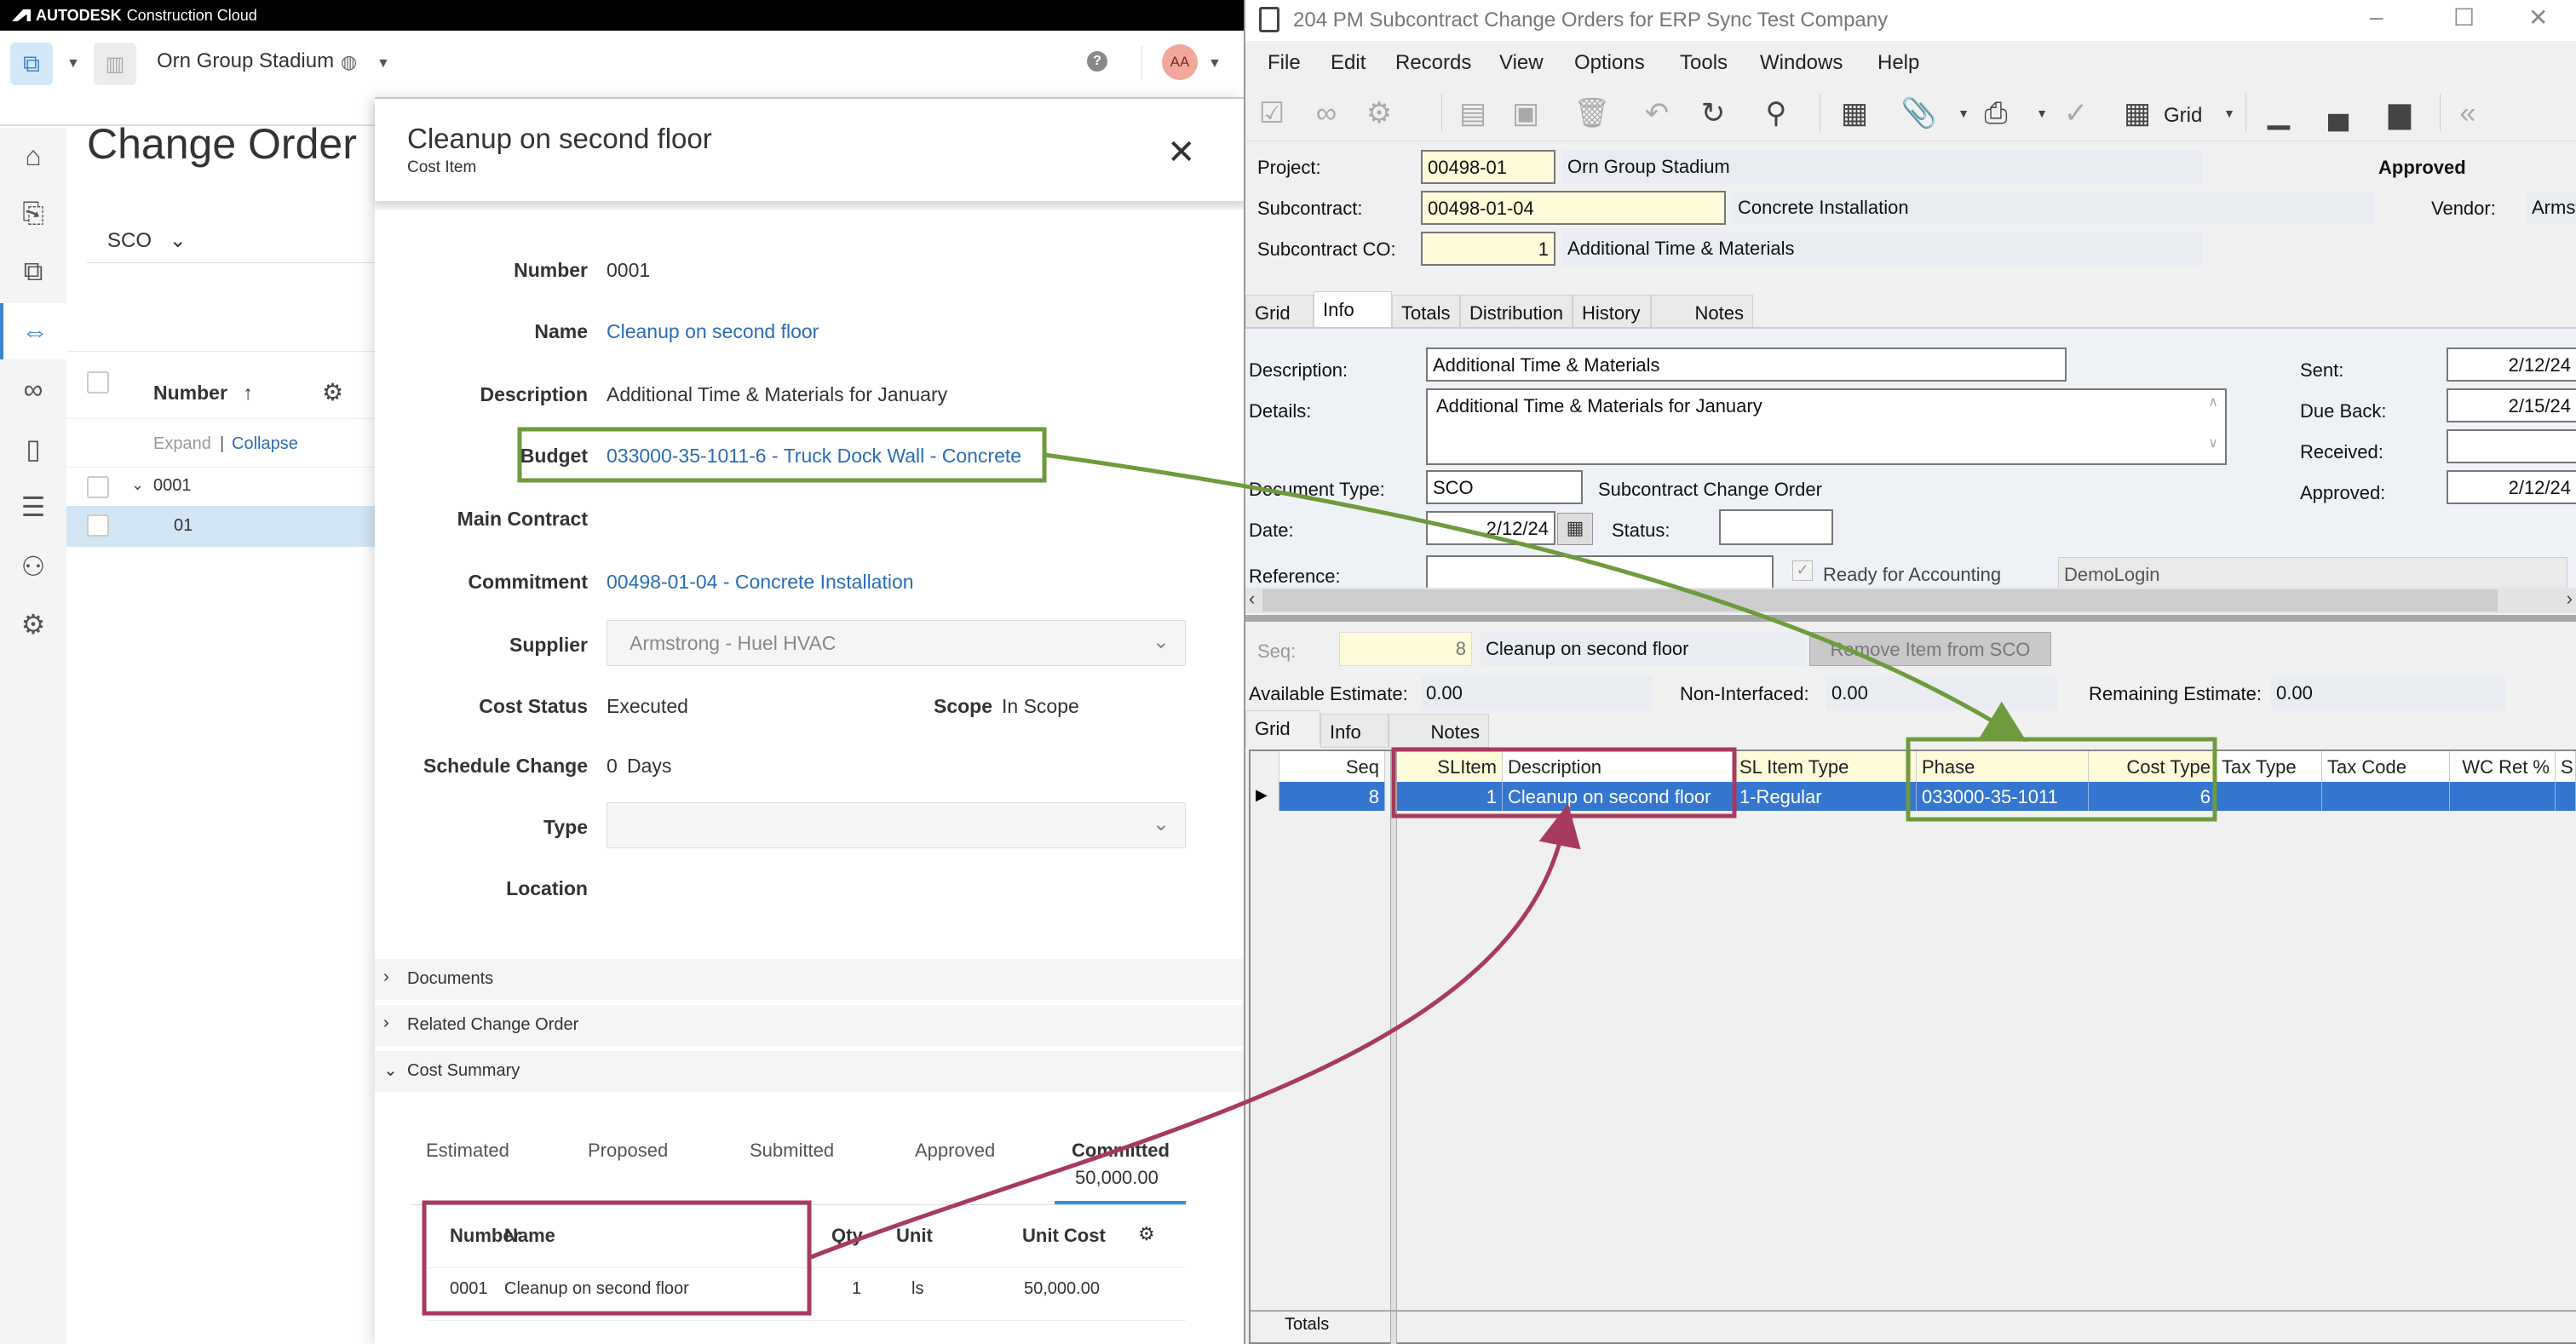 The width and height of the screenshot is (2576, 1344). What do you see at coordinates (1097, 61) in the screenshot?
I see `help-button: ?` at bounding box center [1097, 61].